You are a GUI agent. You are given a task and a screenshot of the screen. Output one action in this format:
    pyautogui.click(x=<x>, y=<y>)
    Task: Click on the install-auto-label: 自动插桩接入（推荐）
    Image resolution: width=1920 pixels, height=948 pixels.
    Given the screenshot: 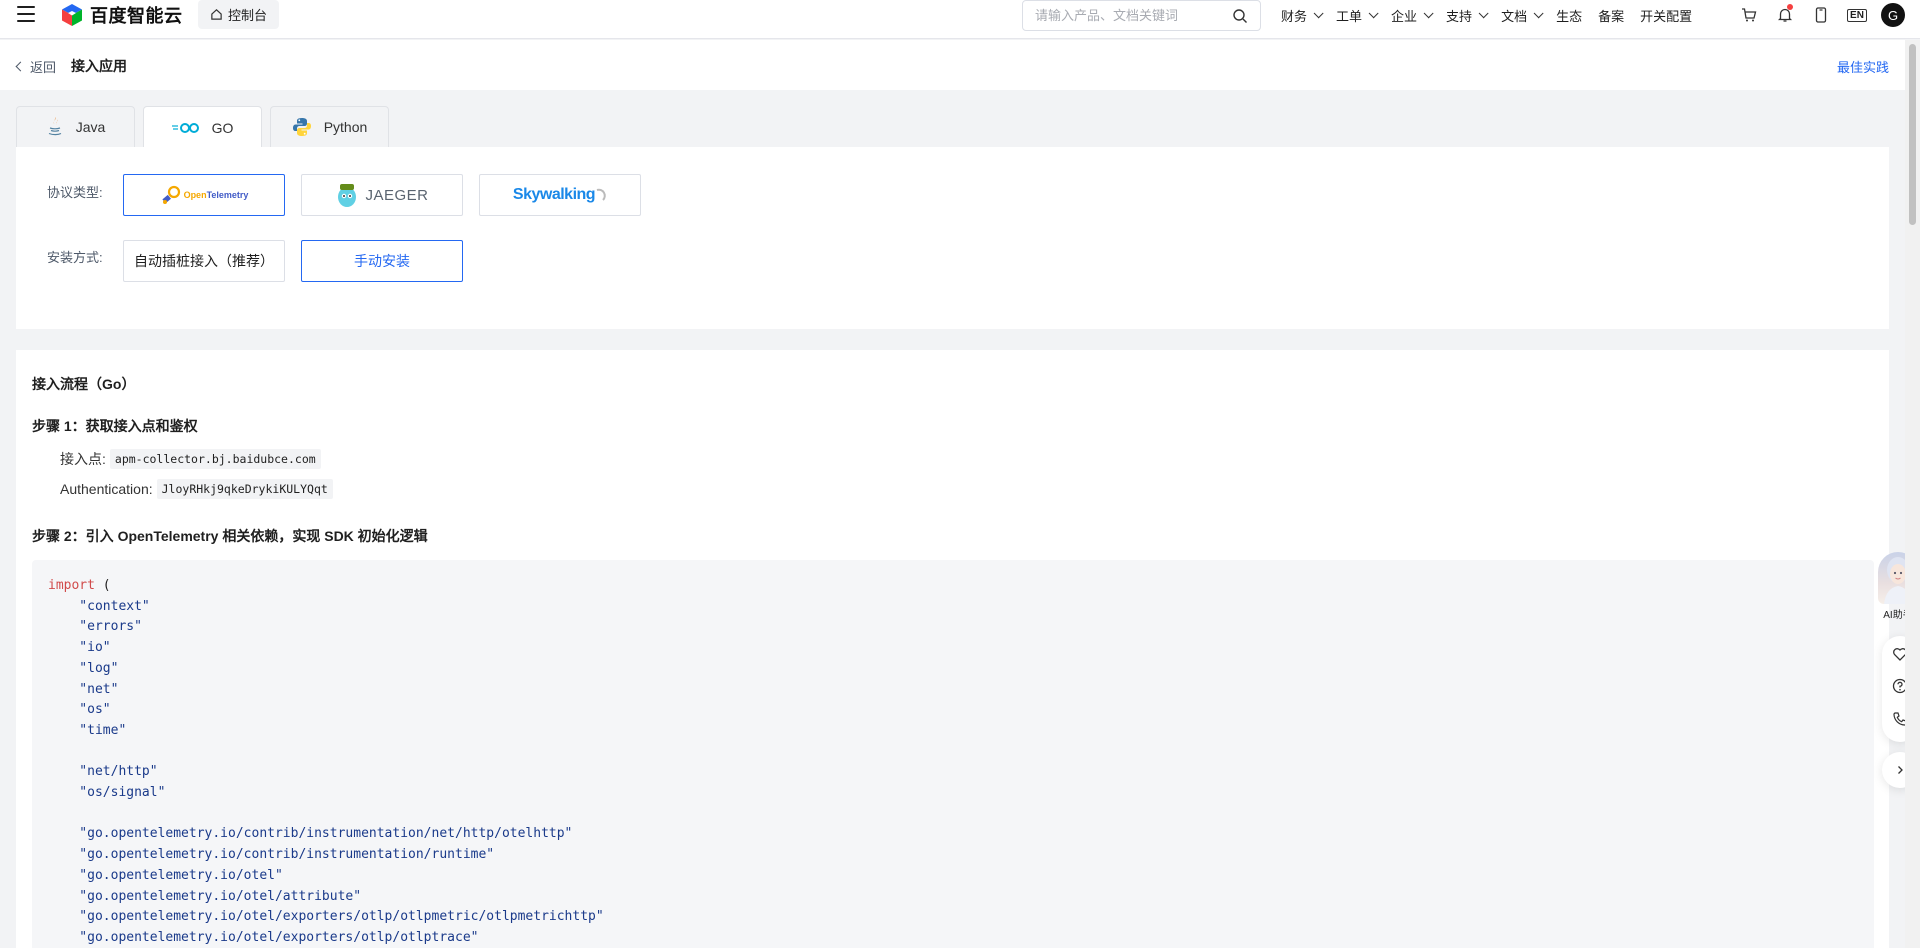 What is the action you would take?
    pyautogui.click(x=204, y=261)
    